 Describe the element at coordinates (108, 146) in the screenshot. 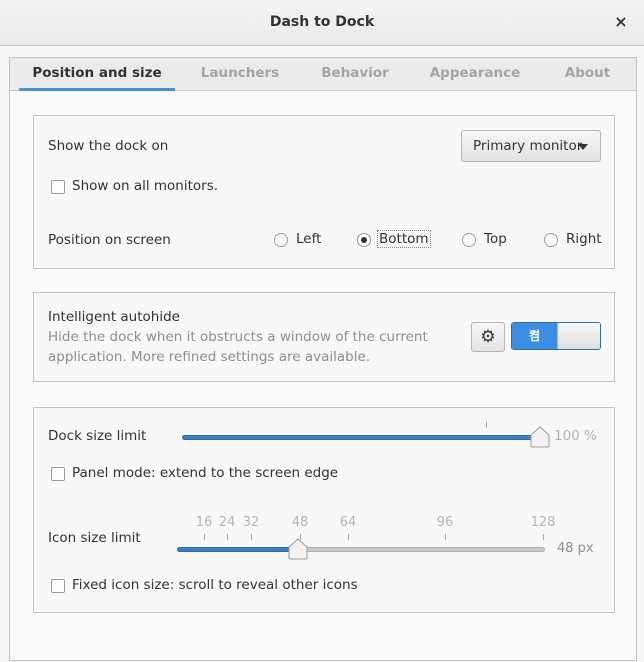

I see `show-dock-on-label: Show the dock on` at that location.